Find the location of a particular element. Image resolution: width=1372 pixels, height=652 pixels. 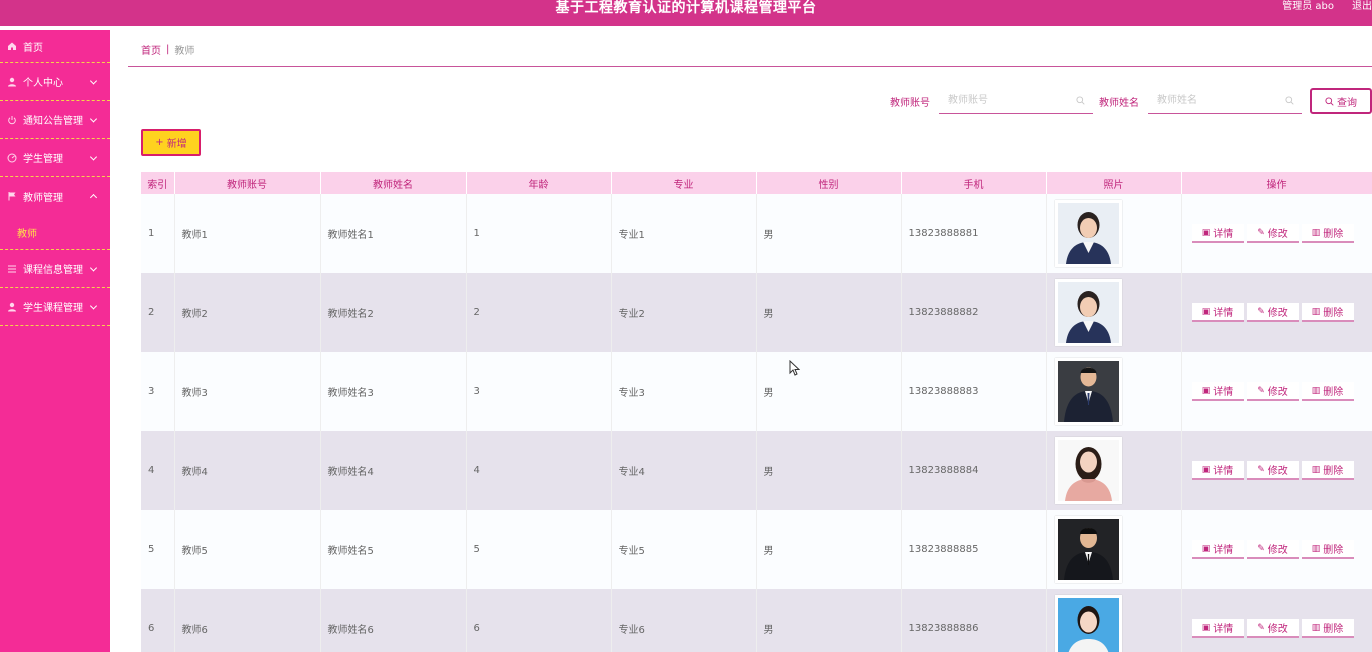

sidebar-item-teachers: 教师管理 is located at coordinates (55, 196).